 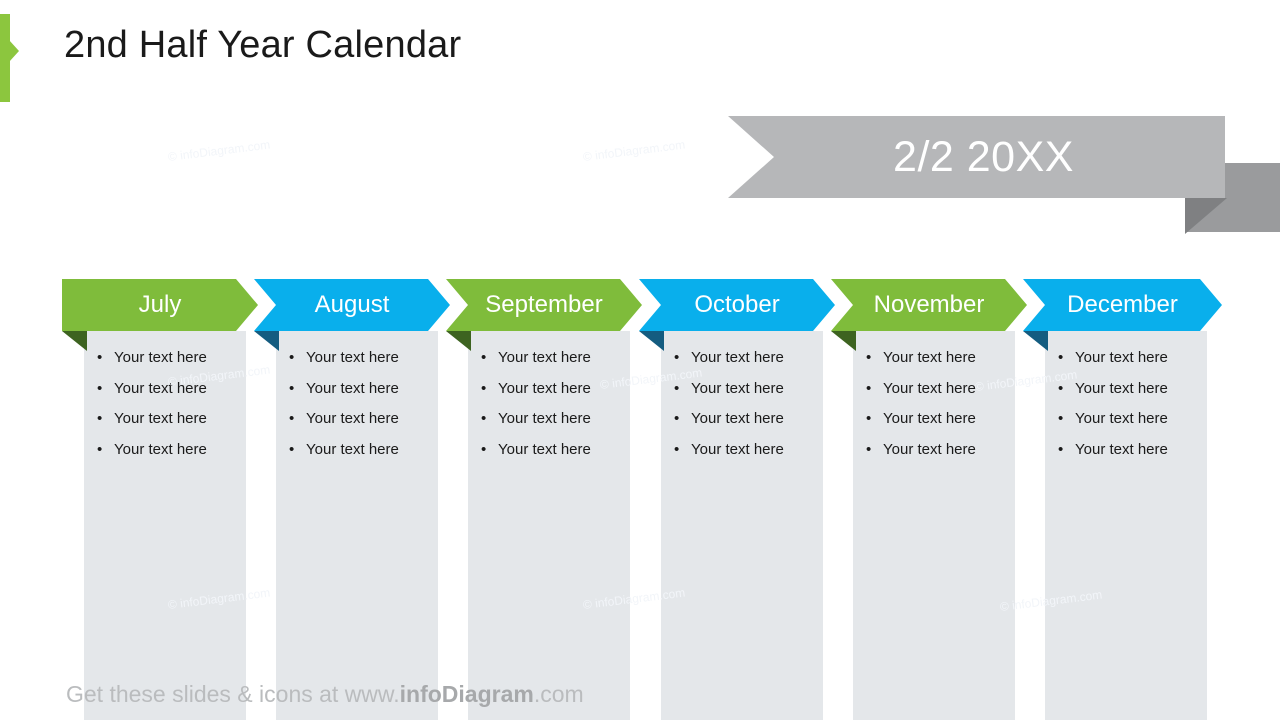 What do you see at coordinates (160, 305) in the screenshot?
I see `month-header-july: July` at bounding box center [160, 305].